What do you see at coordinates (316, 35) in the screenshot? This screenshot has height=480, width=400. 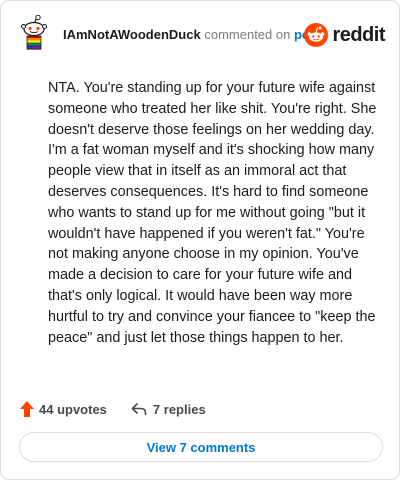 I see `reddit-logo-icon` at bounding box center [316, 35].